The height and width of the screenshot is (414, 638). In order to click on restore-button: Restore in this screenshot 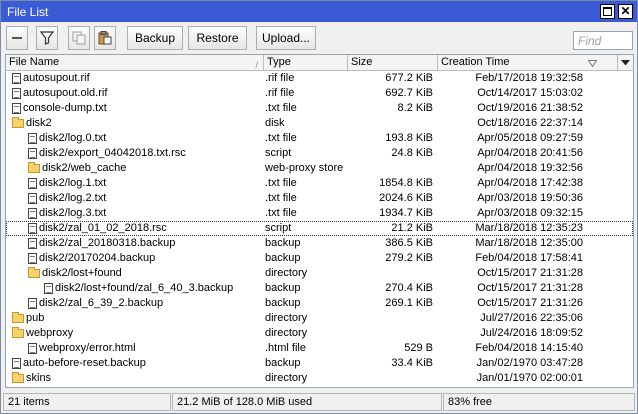, I will do `click(217, 38)`.